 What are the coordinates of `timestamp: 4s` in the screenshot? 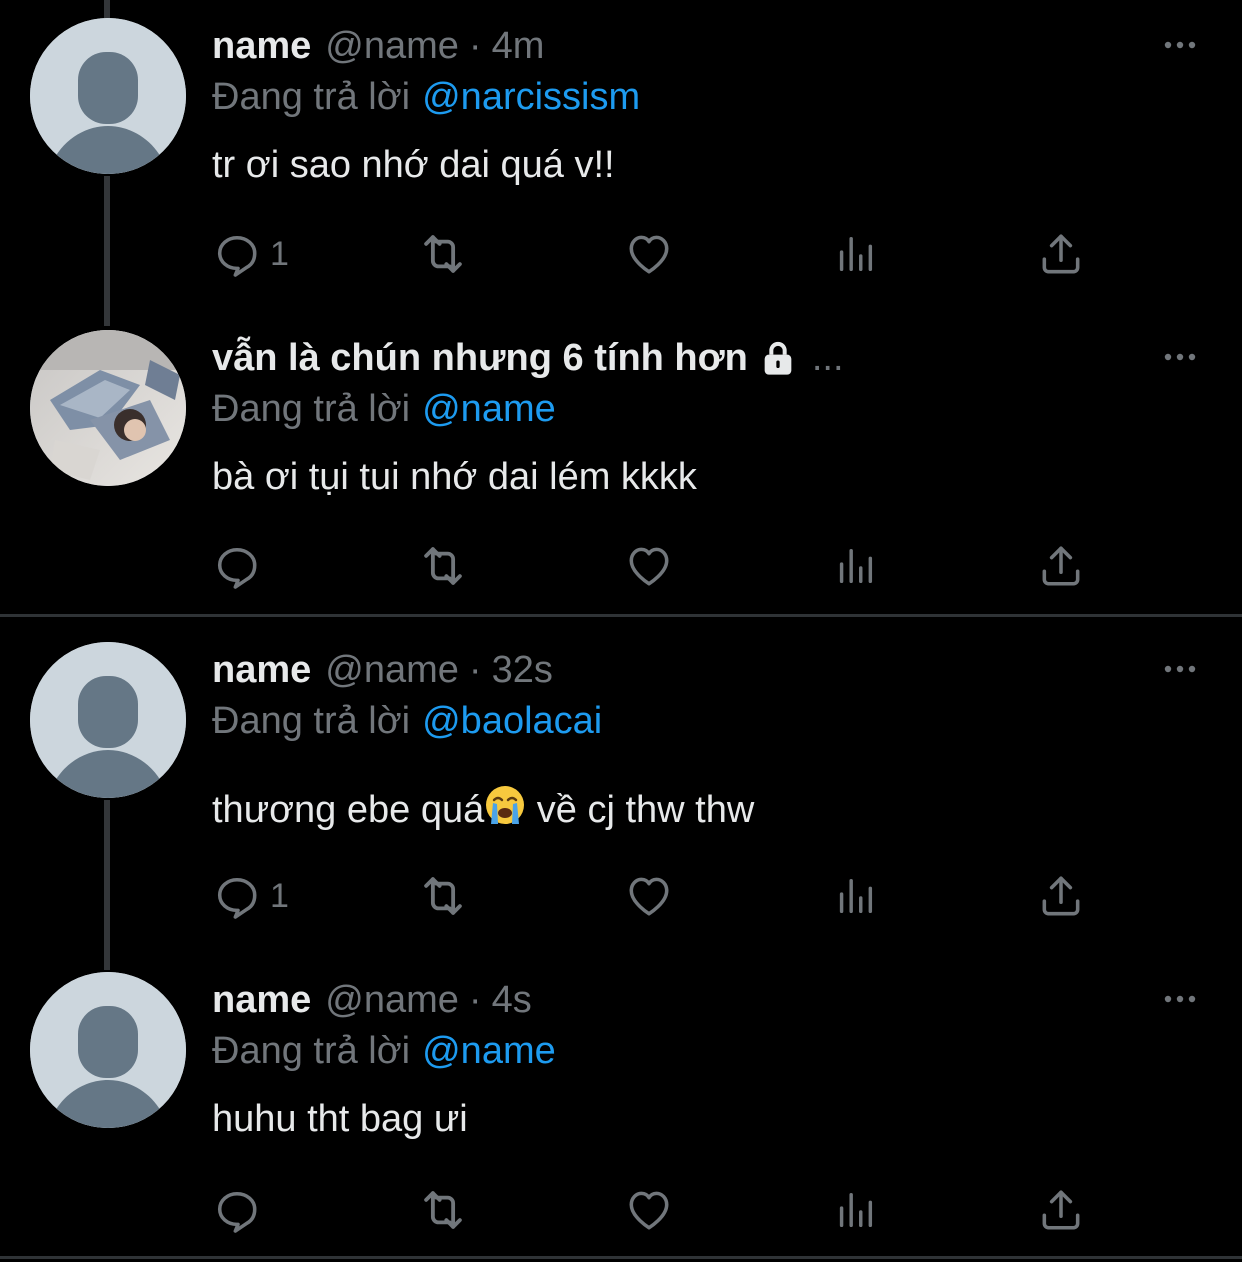 It's located at (512, 1000).